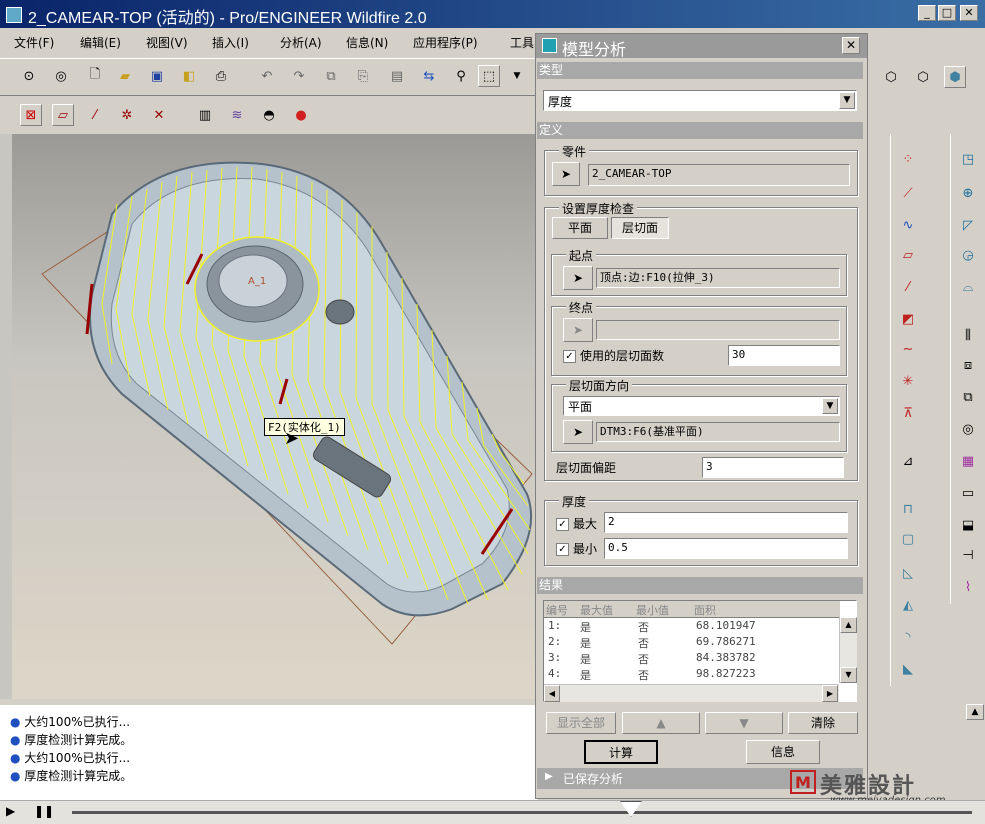 The image size is (985, 824). I want to click on hidden-line-icon: ⬡, so click(923, 77).